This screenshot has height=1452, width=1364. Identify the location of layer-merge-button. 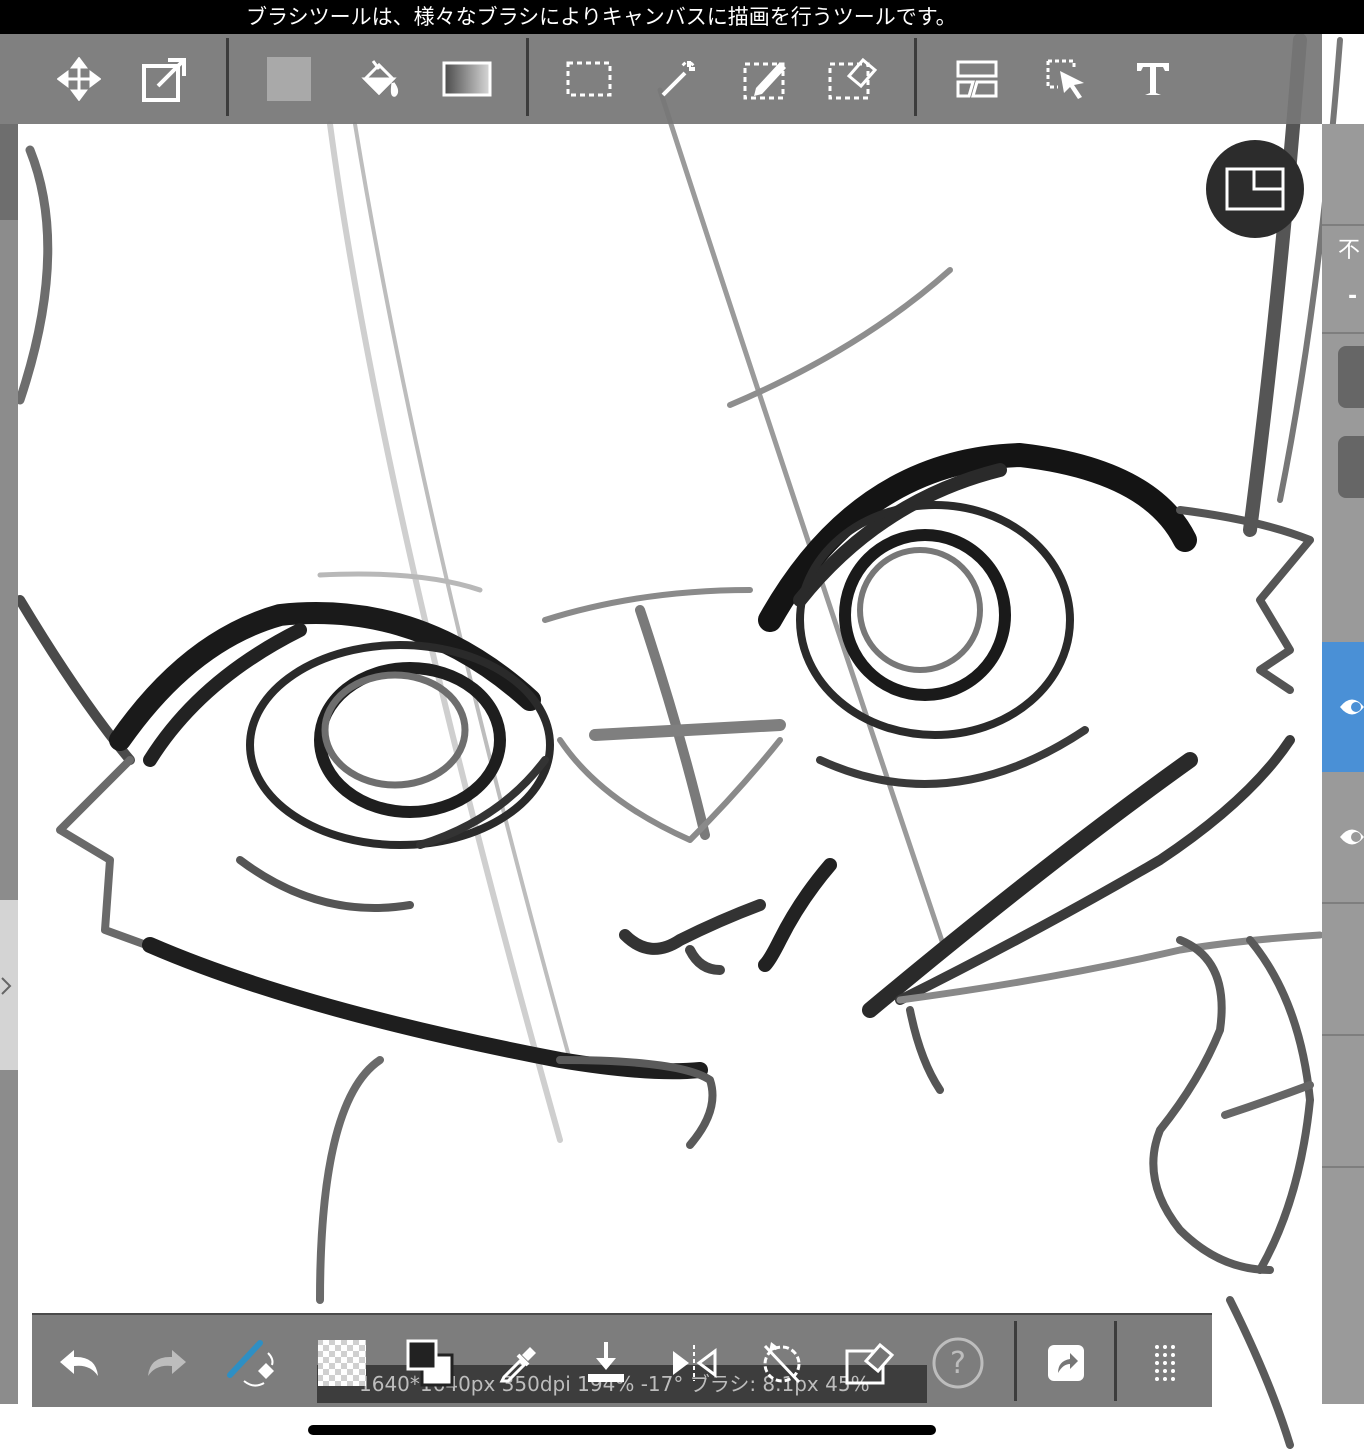
(1351, 467).